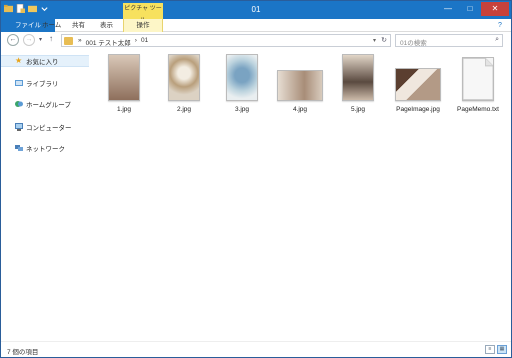 The height and width of the screenshot is (358, 512). I want to click on sidebar-item-computer: コンピューター, so click(43, 127).